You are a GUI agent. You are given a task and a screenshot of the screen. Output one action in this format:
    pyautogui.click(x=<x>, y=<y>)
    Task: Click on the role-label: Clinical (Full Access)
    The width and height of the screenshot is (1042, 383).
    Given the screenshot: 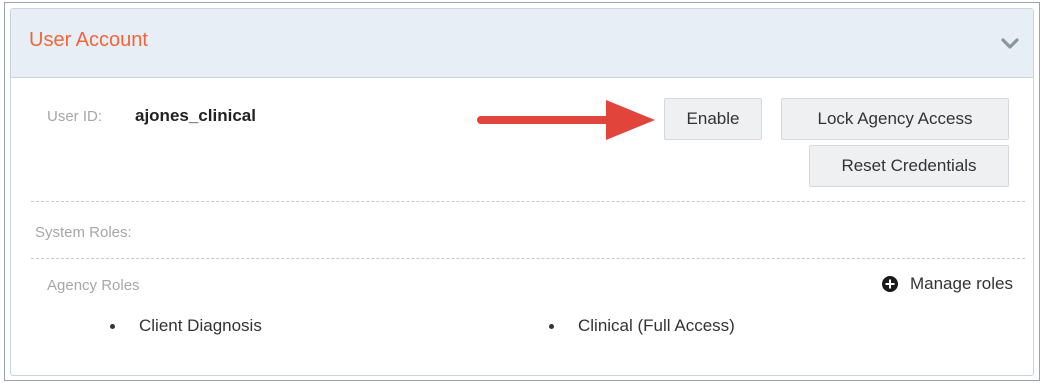 What is the action you would take?
    pyautogui.click(x=656, y=325)
    